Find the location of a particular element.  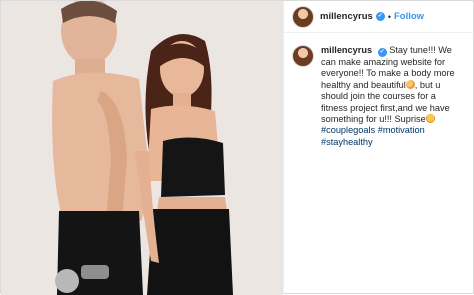

hashtag-stayhealthy: #stayhealthy is located at coordinates (347, 142).